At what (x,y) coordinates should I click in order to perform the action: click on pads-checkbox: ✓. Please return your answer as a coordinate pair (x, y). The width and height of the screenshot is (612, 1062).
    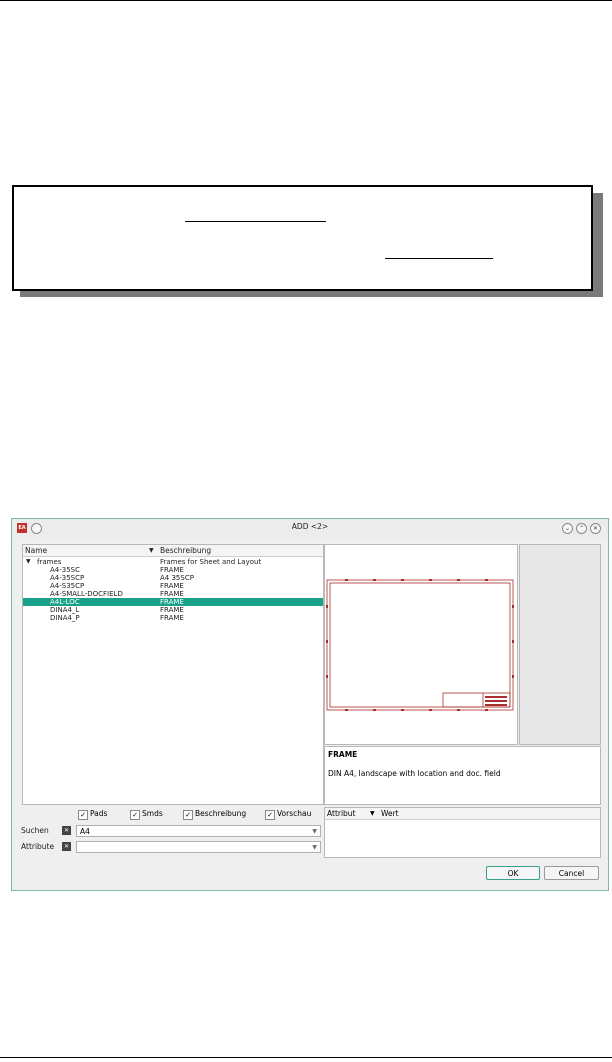
    Looking at the image, I should click on (83, 815).